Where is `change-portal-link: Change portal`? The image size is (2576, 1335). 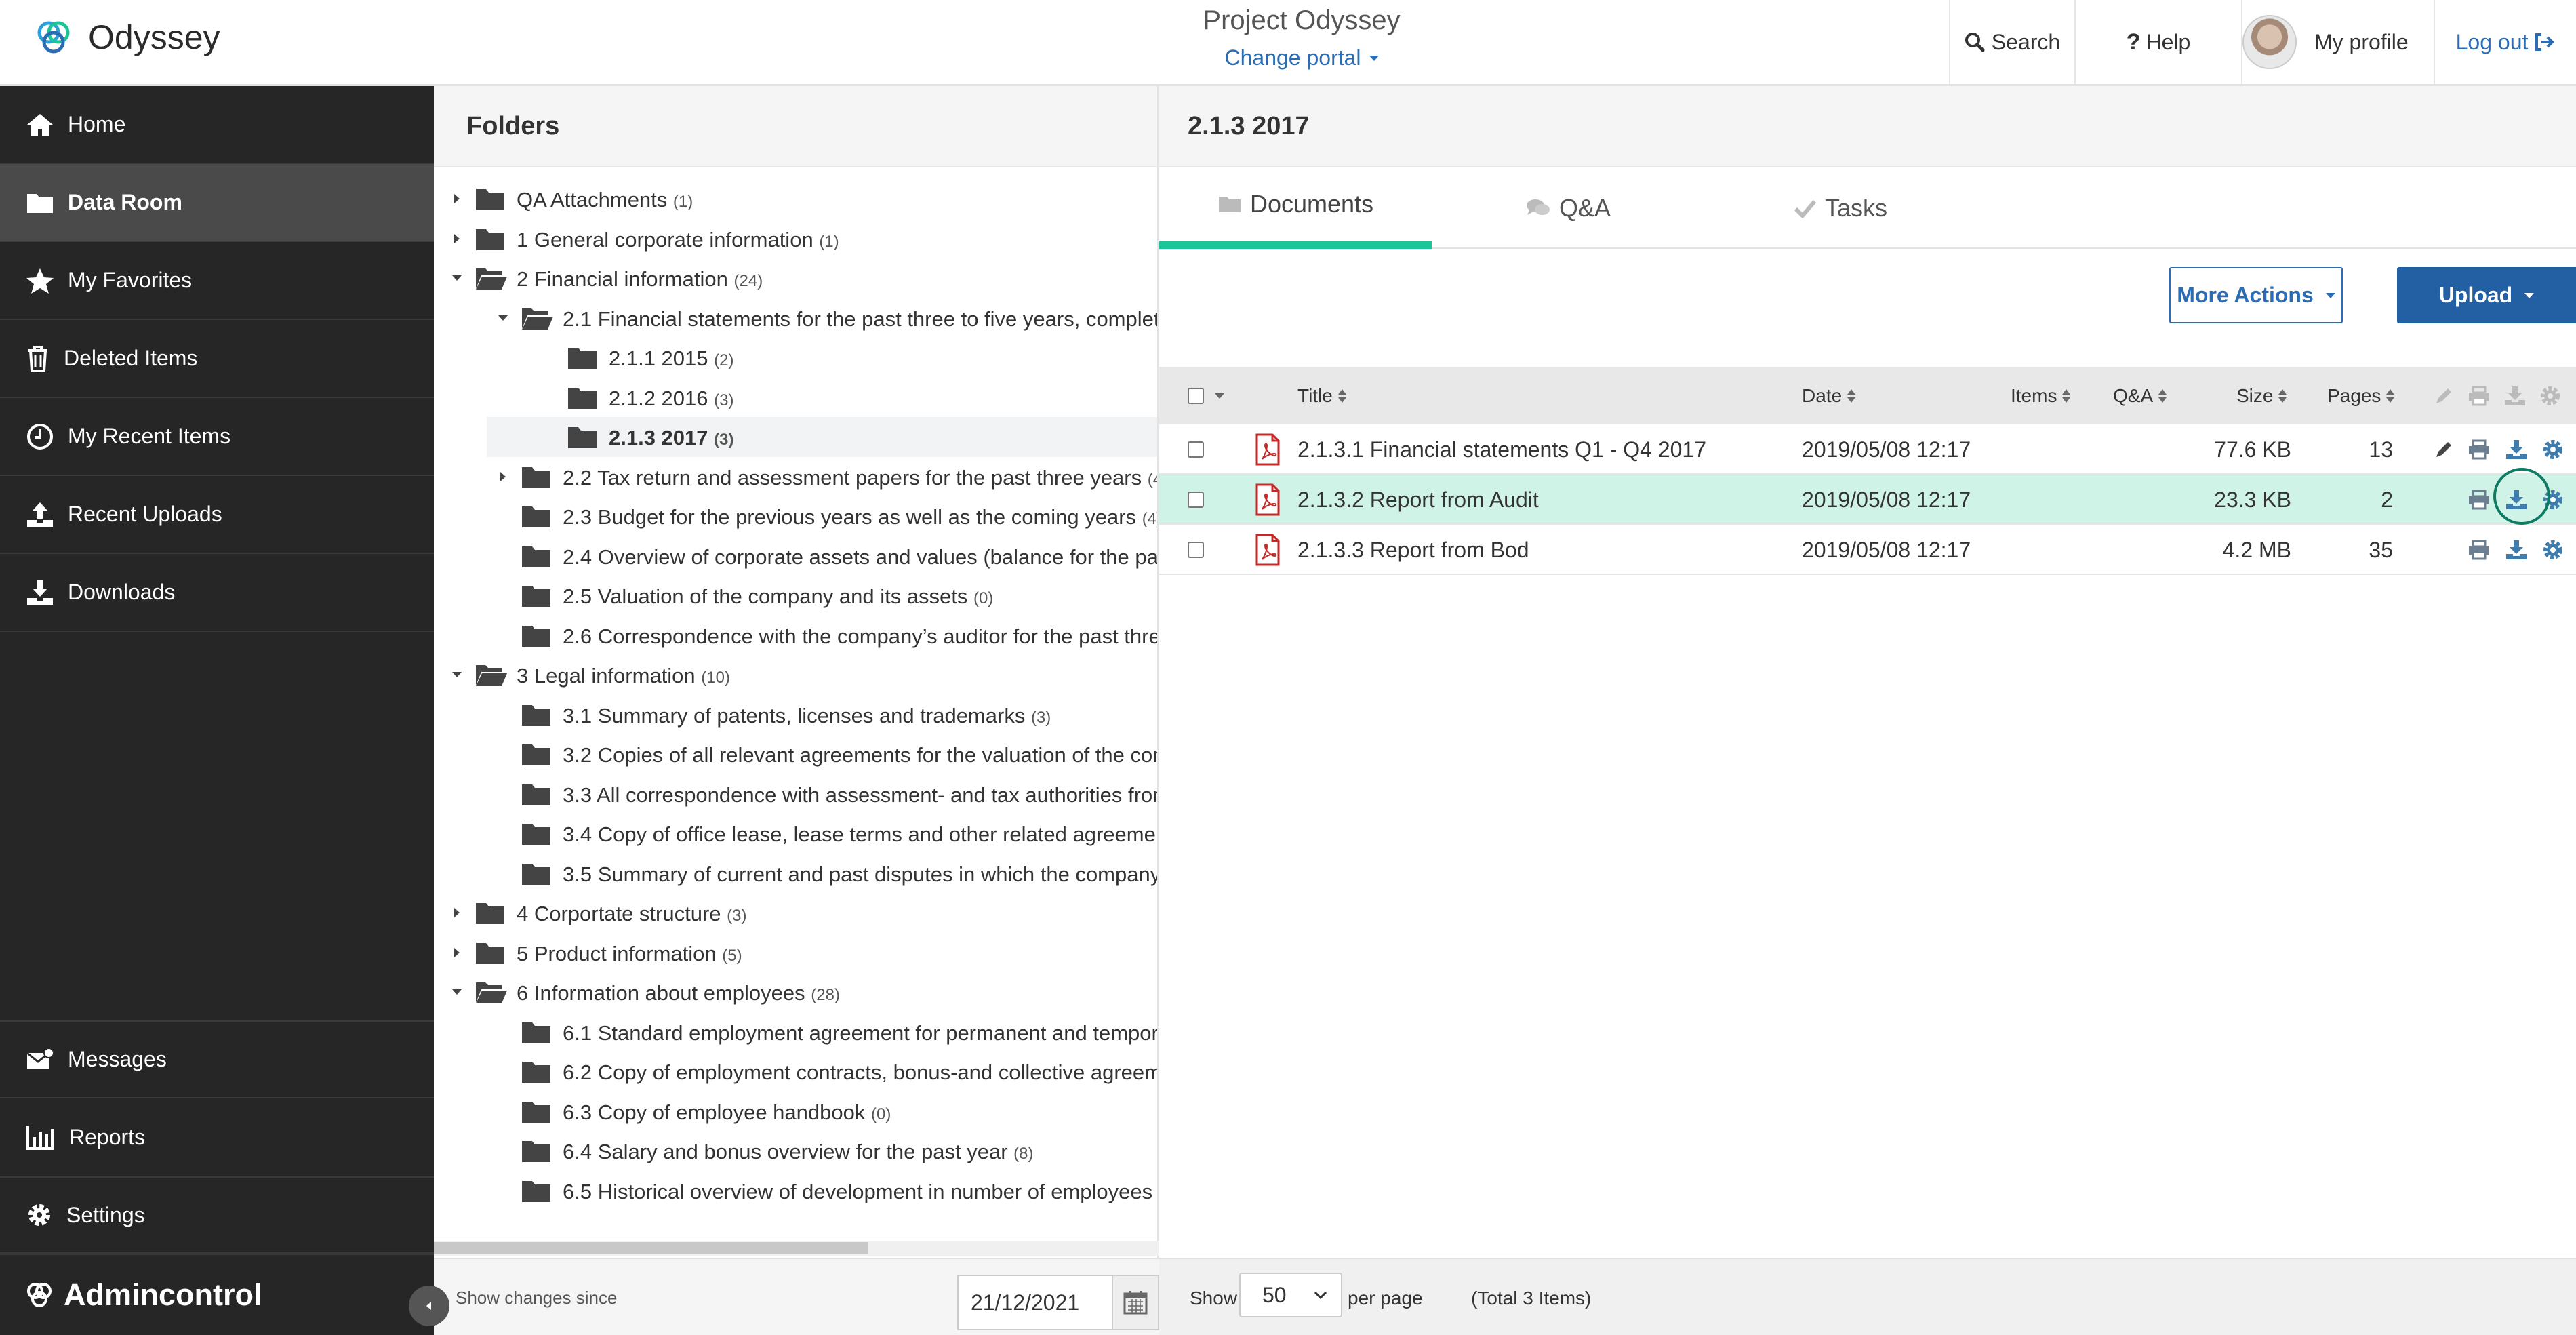 change-portal-link: Change portal is located at coordinates (1301, 58).